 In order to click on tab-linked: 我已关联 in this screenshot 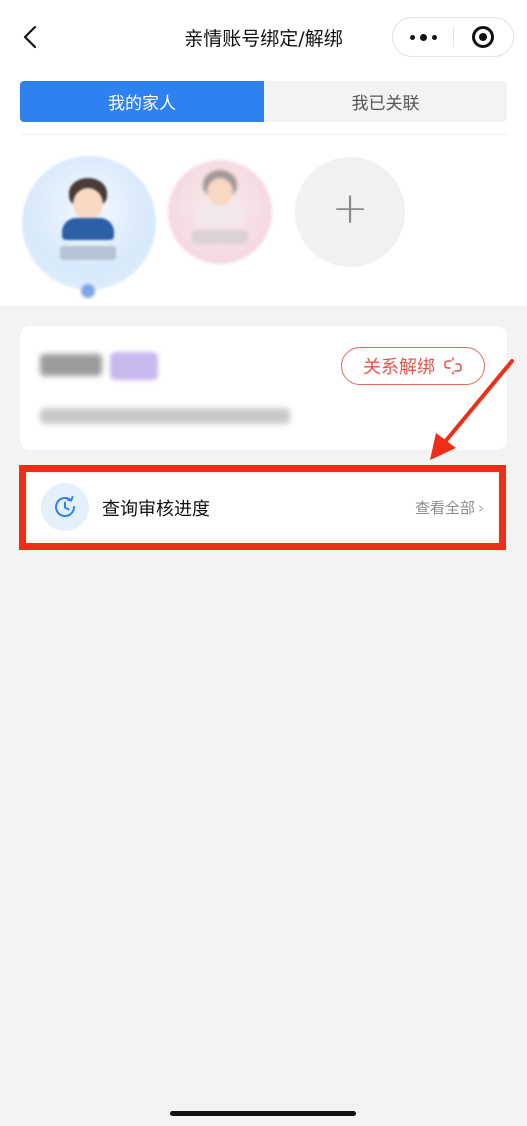, I will do `click(385, 101)`.